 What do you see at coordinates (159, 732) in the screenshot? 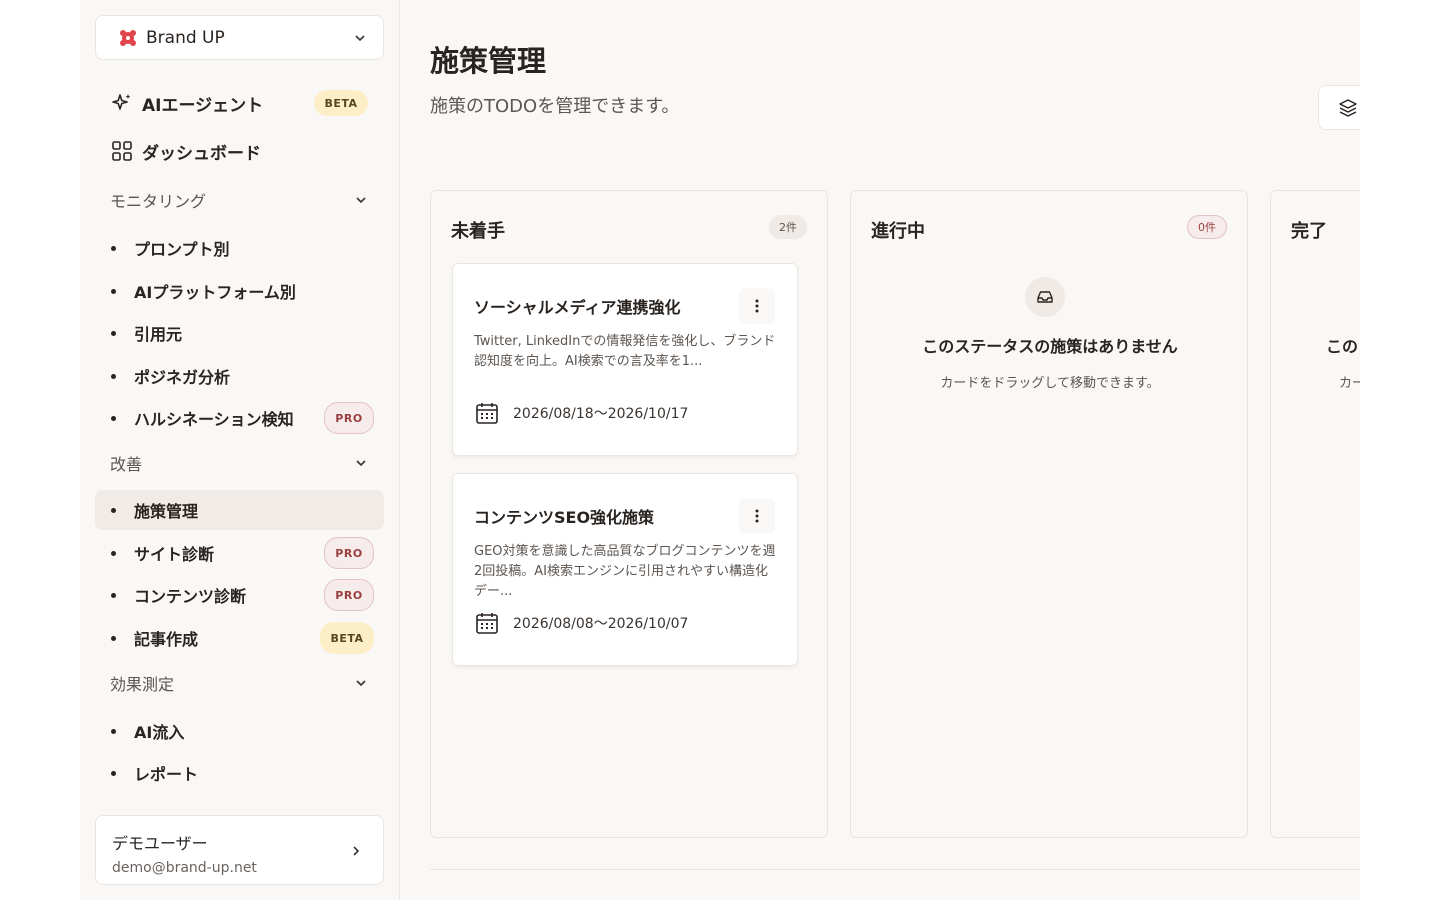
I see `sidebar-item-label: AI流入` at bounding box center [159, 732].